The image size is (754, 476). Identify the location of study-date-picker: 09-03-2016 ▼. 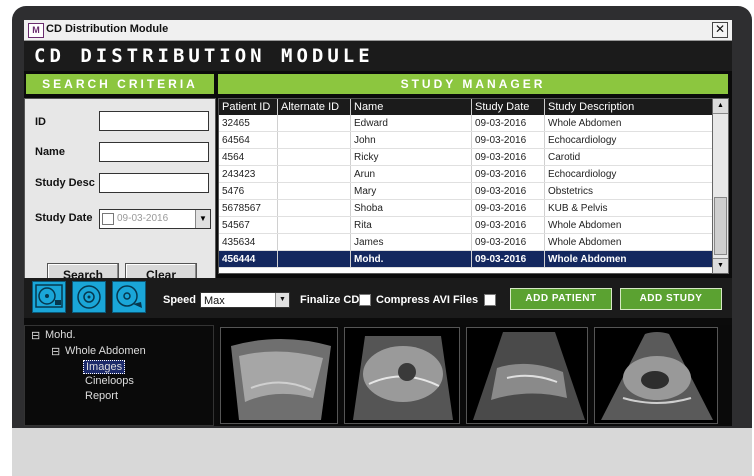
(155, 219).